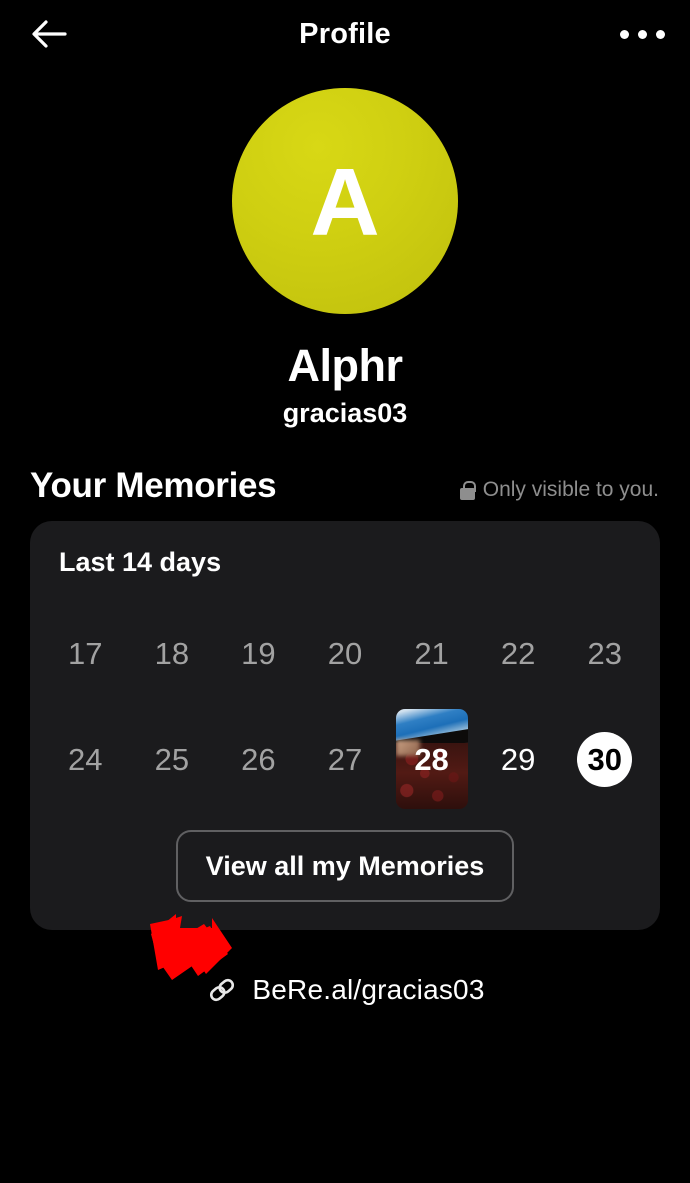 The height and width of the screenshot is (1183, 690). I want to click on calendar-day-cell: 25, so click(172, 759).